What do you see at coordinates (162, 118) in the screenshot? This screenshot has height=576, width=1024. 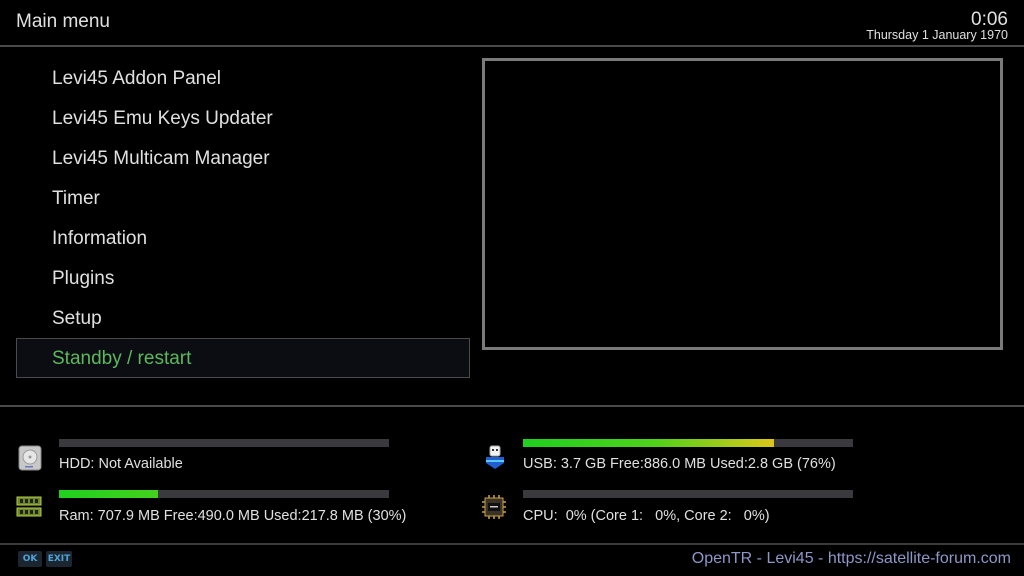 I see `menu-item-label: Levi45 Emu Keys Updater` at bounding box center [162, 118].